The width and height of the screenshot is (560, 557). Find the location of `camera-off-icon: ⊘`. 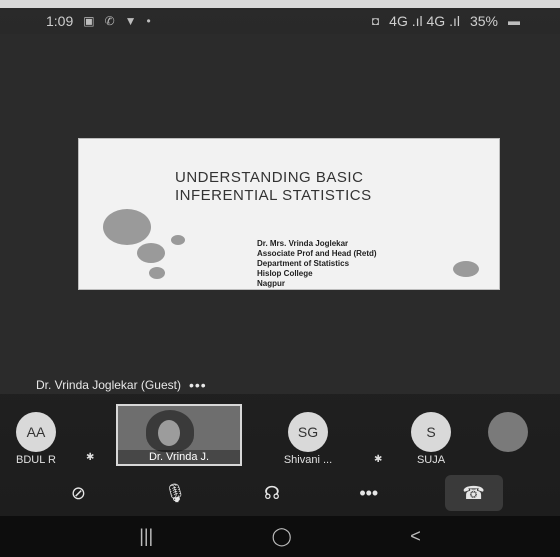

camera-off-icon: ⊘ is located at coordinates (78, 492).